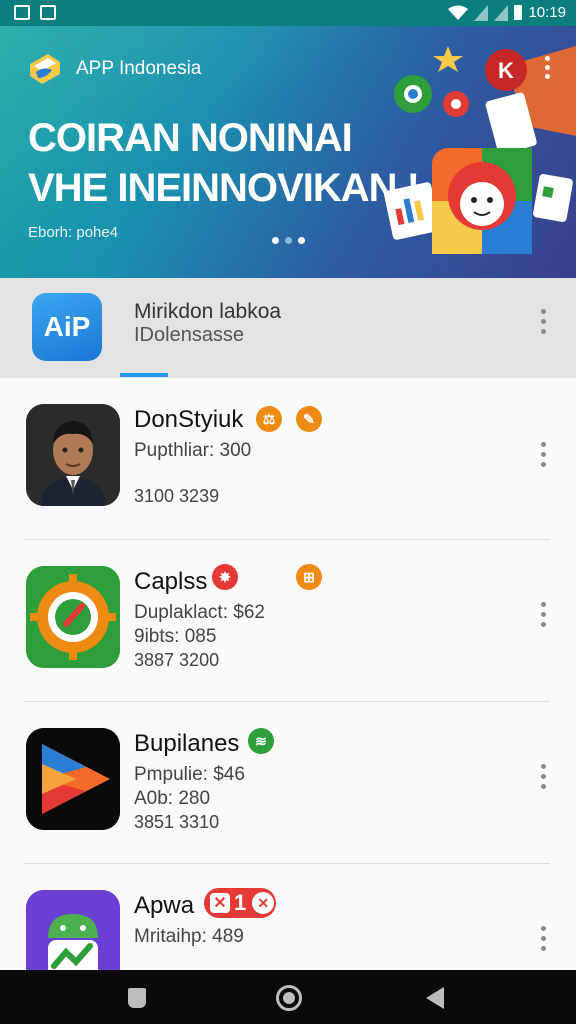  Describe the element at coordinates (164, 905) in the screenshot. I see `app-name: Apwa` at that location.